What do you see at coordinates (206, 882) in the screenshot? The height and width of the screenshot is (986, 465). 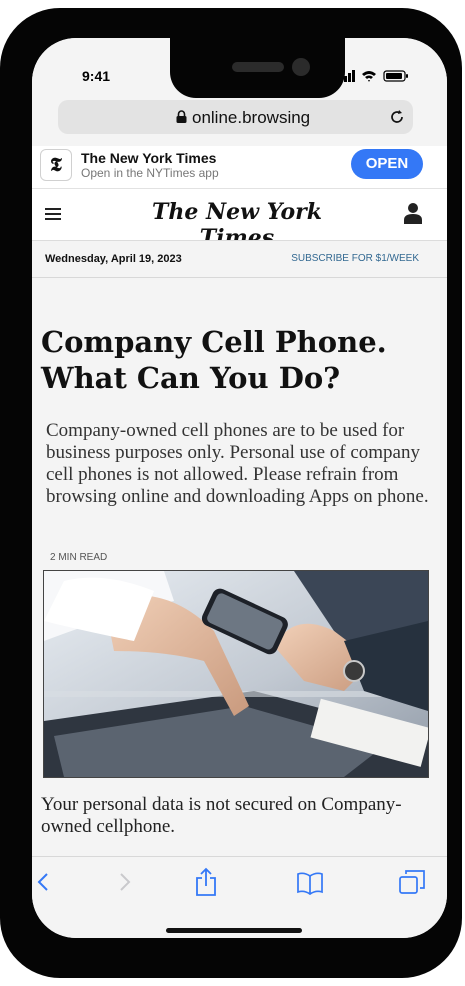 I see `share-icon` at bounding box center [206, 882].